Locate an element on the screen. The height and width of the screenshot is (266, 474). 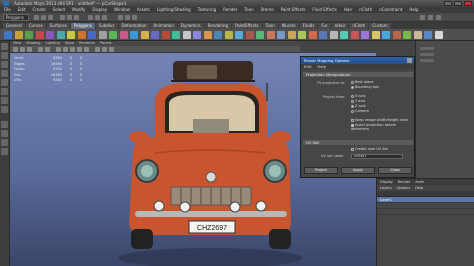
dialog-close-icon is located at coordinates (409, 60).